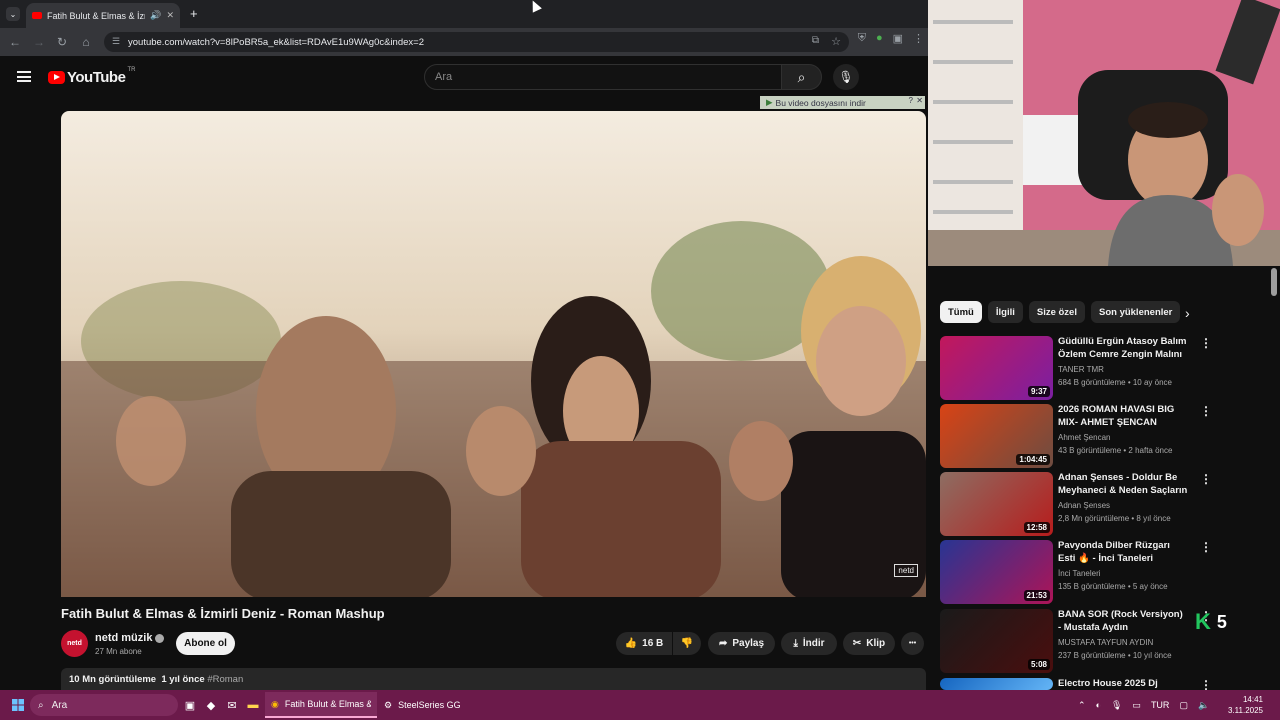  I want to click on like-button: 👍 16 B, so click(644, 643).